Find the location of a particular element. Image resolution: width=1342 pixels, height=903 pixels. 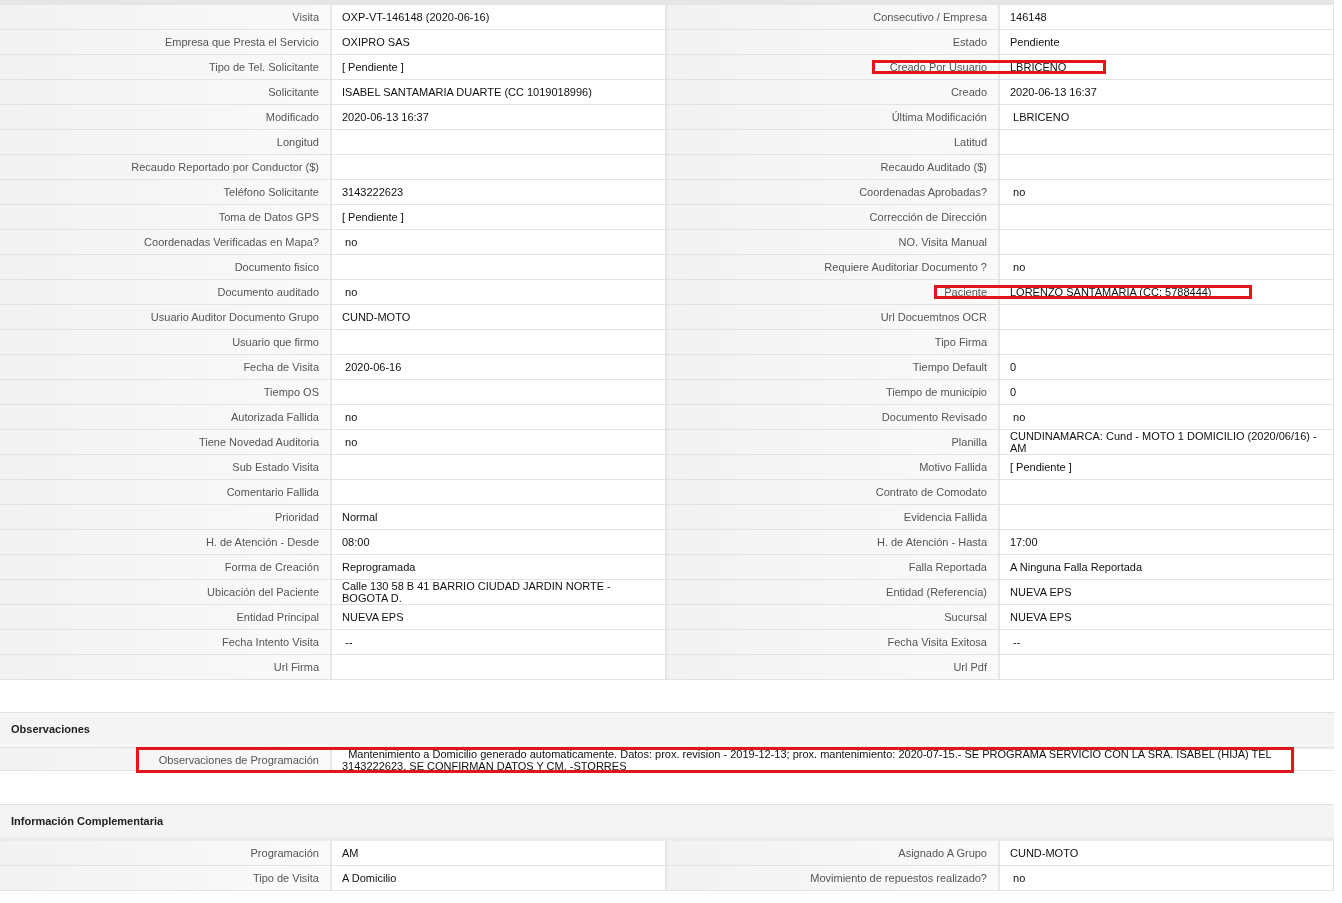

field-label: Coordenadas Verificadas en Mapa? is located at coordinates (166, 242).